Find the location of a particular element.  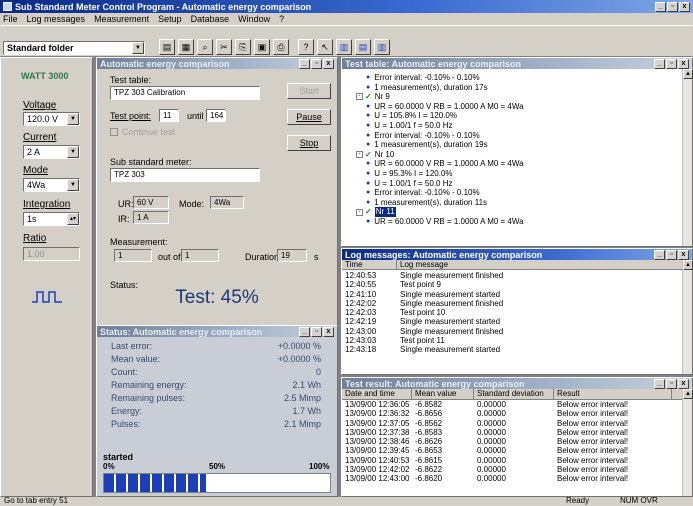

log-row: 12:43:18 Single measurement started is located at coordinates (512, 349).